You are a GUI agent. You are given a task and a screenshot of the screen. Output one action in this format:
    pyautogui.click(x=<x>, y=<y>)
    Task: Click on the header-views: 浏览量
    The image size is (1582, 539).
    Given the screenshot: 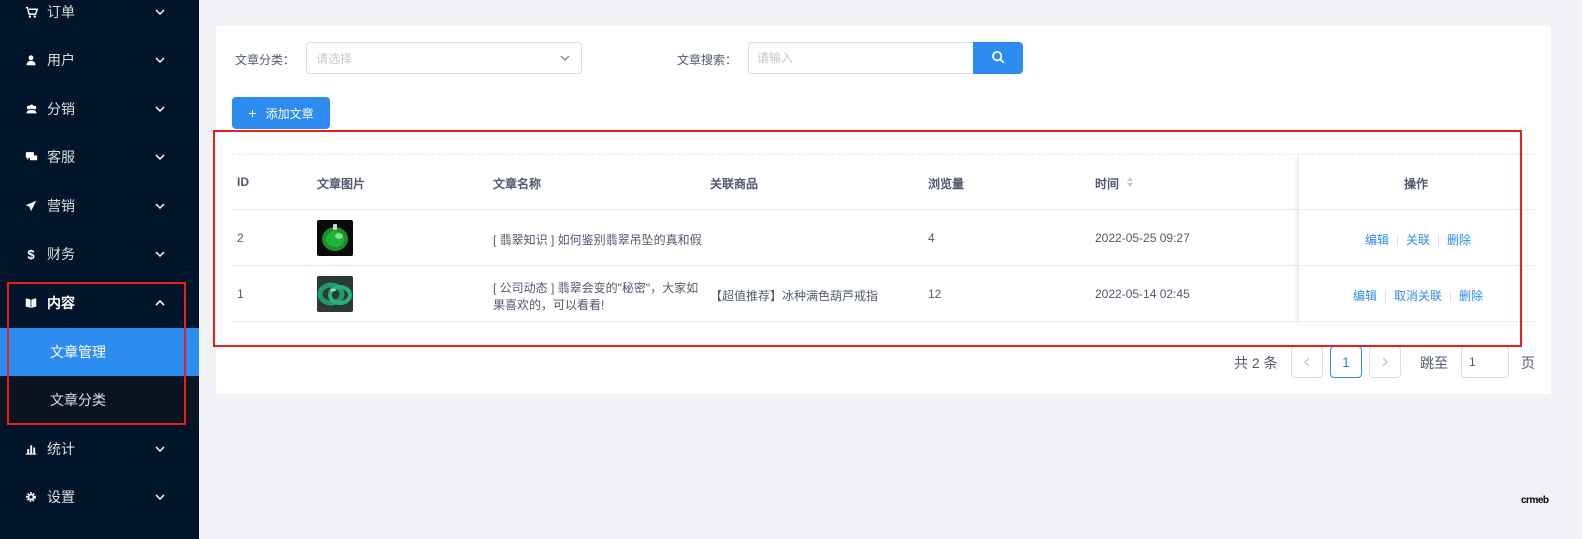 What is the action you would take?
    pyautogui.click(x=946, y=184)
    